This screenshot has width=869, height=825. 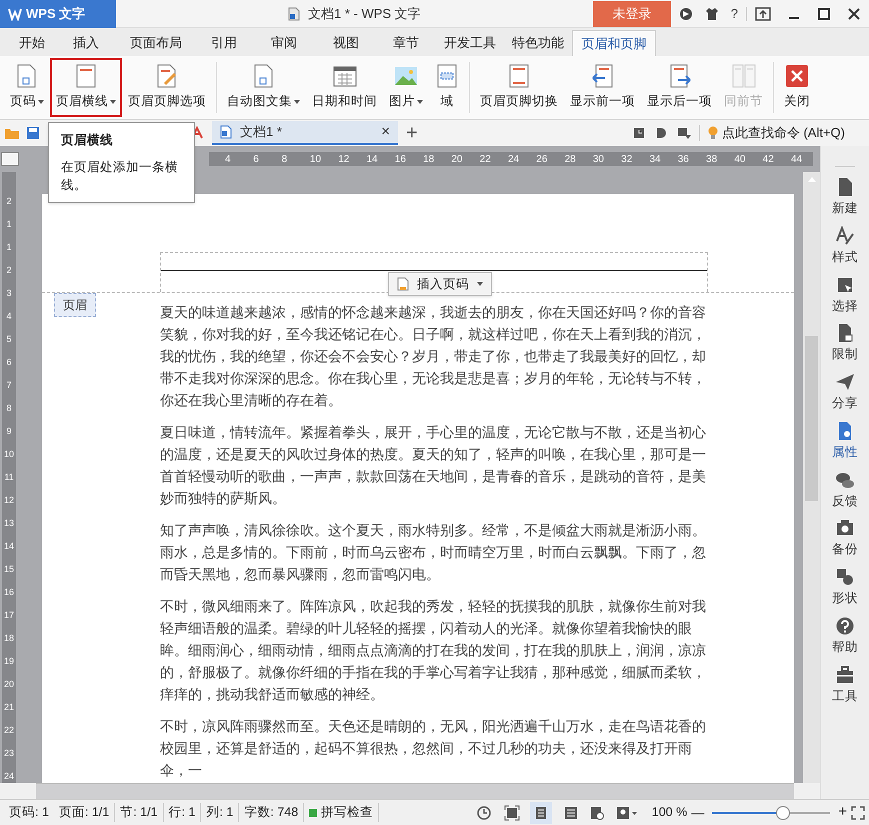 What do you see at coordinates (32, 43) in the screenshot?
I see `ribbon-tab: 开始` at bounding box center [32, 43].